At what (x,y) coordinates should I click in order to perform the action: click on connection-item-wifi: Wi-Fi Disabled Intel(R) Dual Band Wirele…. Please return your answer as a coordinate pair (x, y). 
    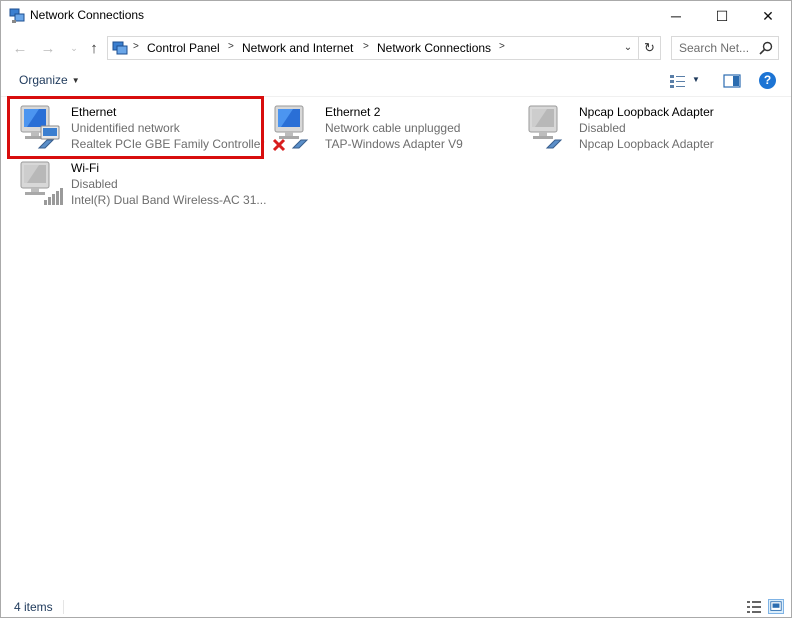
    Looking at the image, I should click on (142, 187).